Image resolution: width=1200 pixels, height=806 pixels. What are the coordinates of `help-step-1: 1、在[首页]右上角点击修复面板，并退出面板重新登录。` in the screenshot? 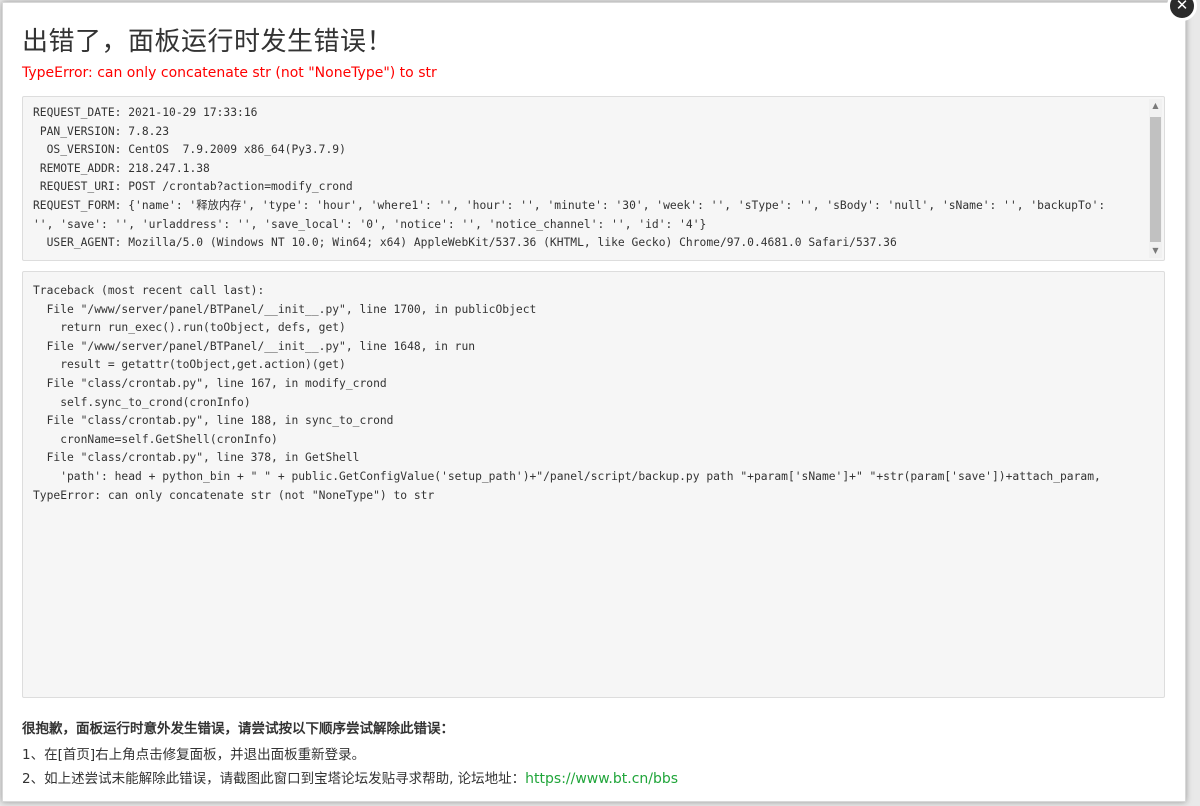 It's located at (194, 755).